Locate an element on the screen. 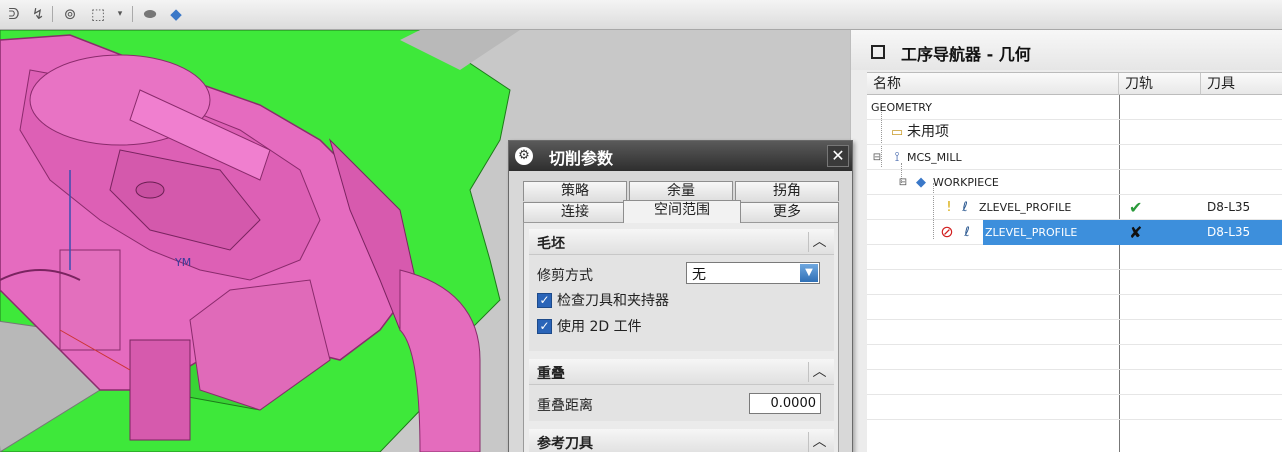 This screenshot has width=1282, height=452. check-tool-label: 检查刀具和夹持器 is located at coordinates (613, 301).